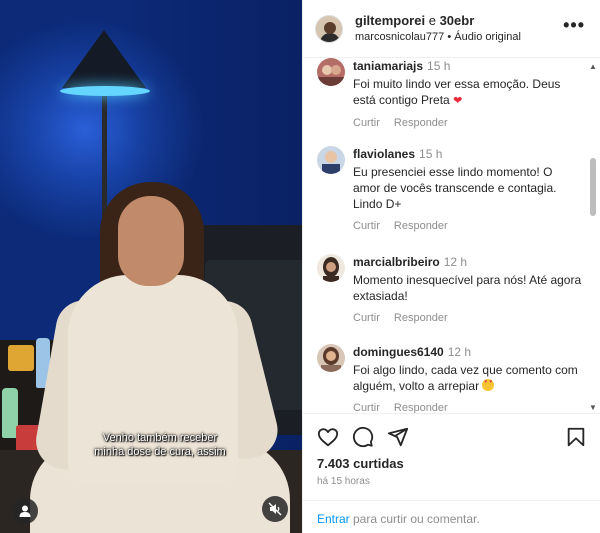 The height and width of the screenshot is (533, 600). Describe the element at coordinates (488, 385) in the screenshot. I see `heart-eyes-emoji-icon` at that location.